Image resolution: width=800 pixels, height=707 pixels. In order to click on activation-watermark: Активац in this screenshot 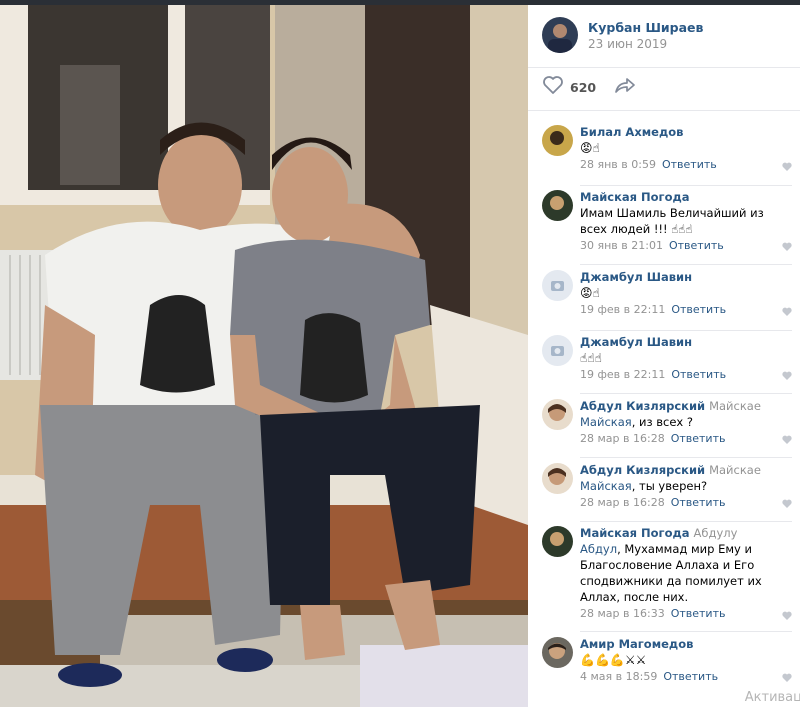, I will do `click(772, 697)`.